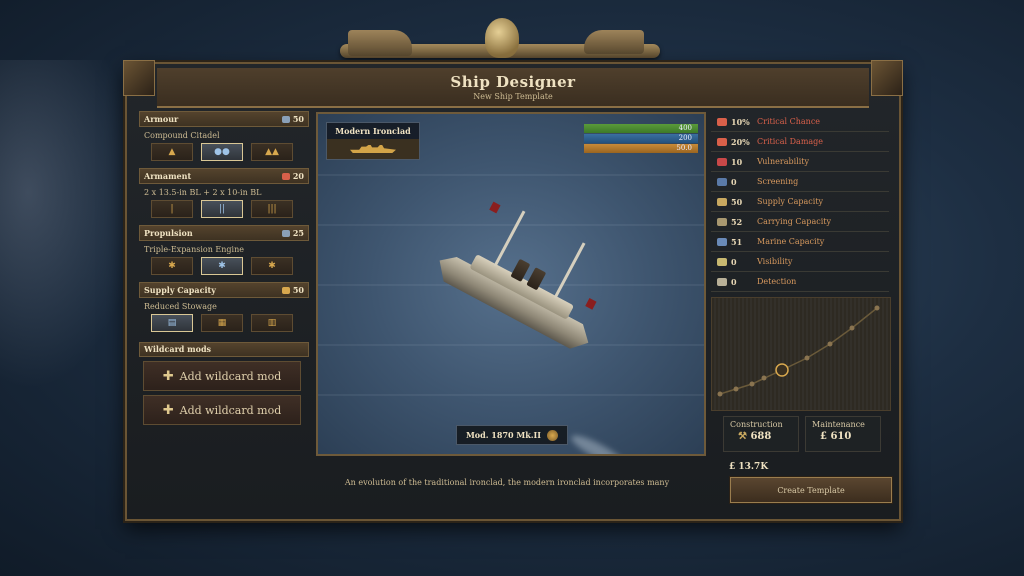  I want to click on maintenance-value: £ 610, so click(836, 436).